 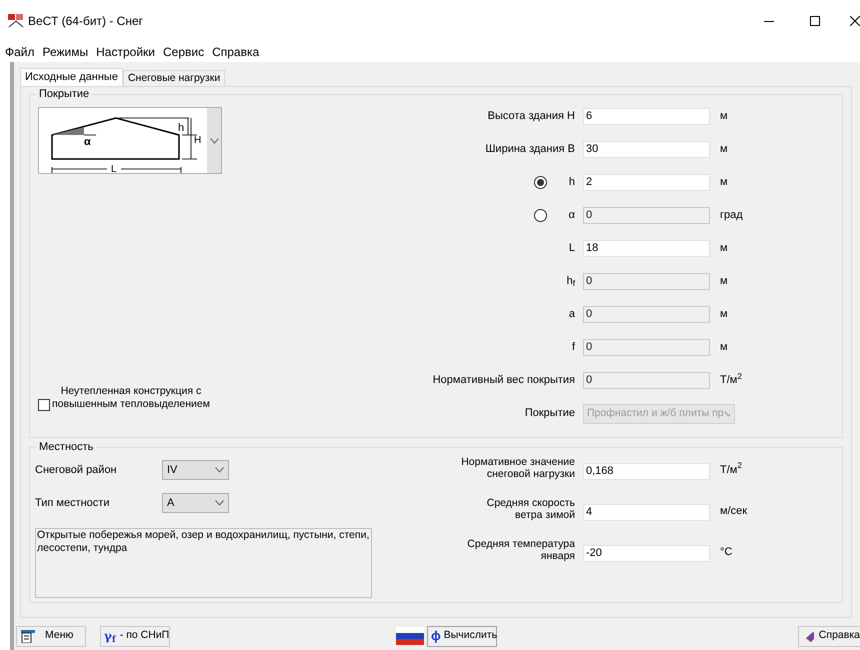 What do you see at coordinates (195, 470) in the screenshot?
I see `dropdown: IV` at bounding box center [195, 470].